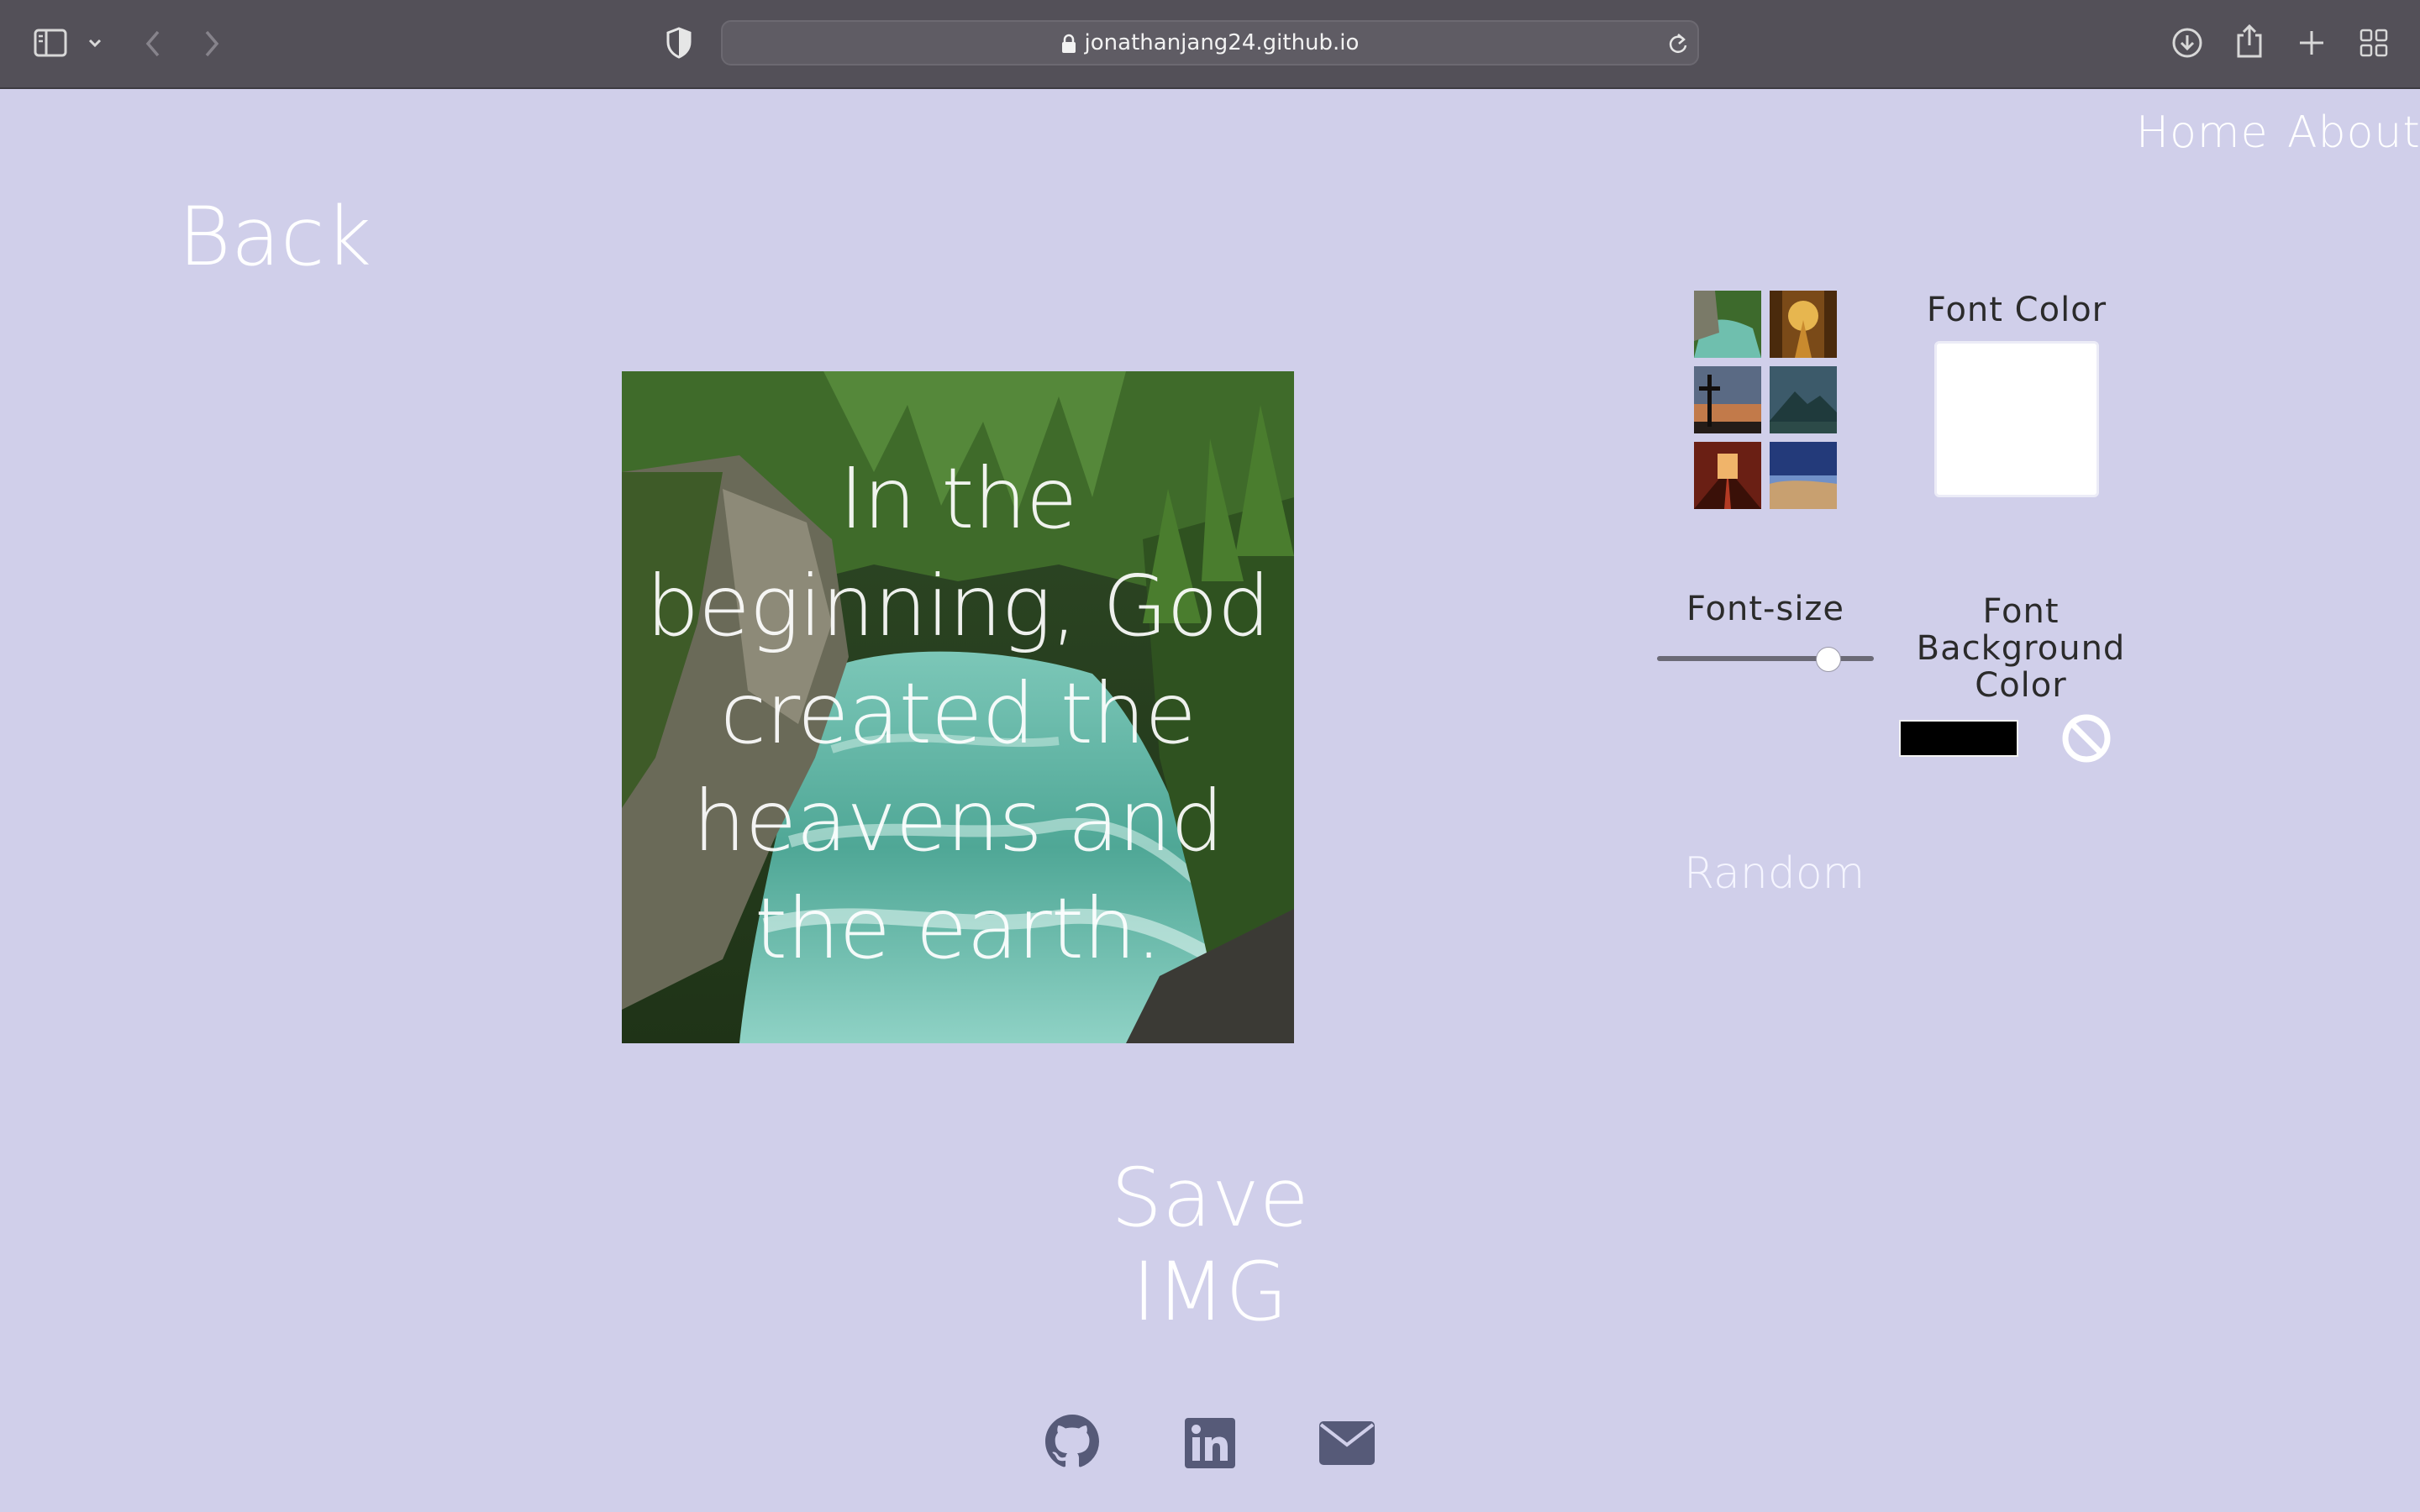  I want to click on url-text: jonathanjang24.github.io, so click(1222, 42).